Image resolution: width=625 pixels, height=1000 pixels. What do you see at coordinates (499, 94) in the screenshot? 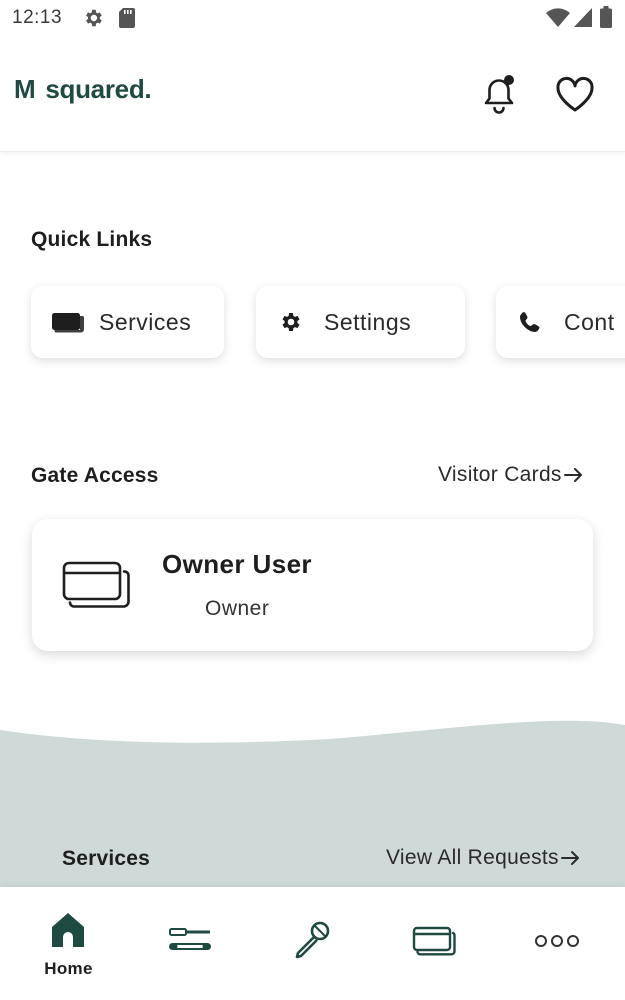
I see `bell-icon` at bounding box center [499, 94].